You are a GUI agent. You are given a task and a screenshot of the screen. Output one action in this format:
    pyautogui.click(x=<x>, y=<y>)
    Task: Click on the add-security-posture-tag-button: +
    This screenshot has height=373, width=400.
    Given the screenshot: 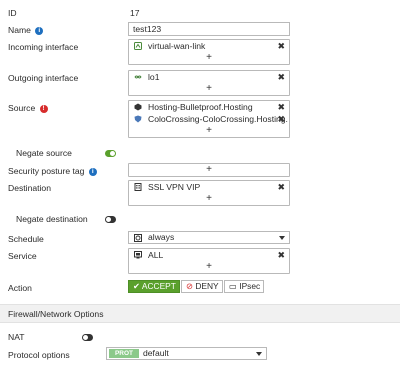 What is the action you would take?
    pyautogui.click(x=209, y=170)
    